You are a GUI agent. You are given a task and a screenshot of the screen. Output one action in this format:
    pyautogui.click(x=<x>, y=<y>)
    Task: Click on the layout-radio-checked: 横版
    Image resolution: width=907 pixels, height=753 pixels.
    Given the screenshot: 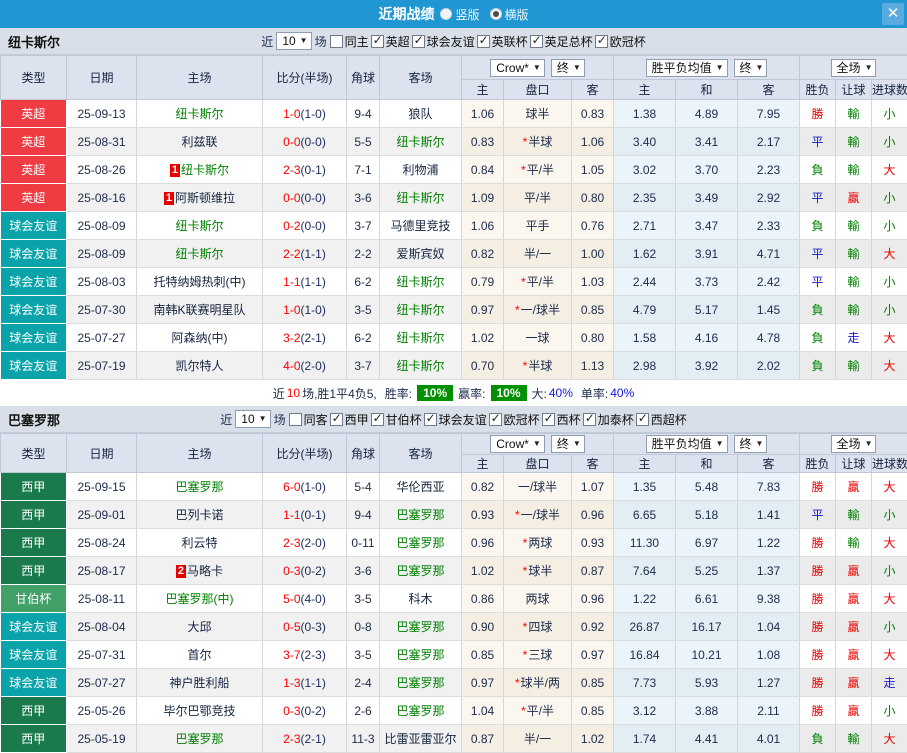 What is the action you would take?
    pyautogui.click(x=509, y=14)
    